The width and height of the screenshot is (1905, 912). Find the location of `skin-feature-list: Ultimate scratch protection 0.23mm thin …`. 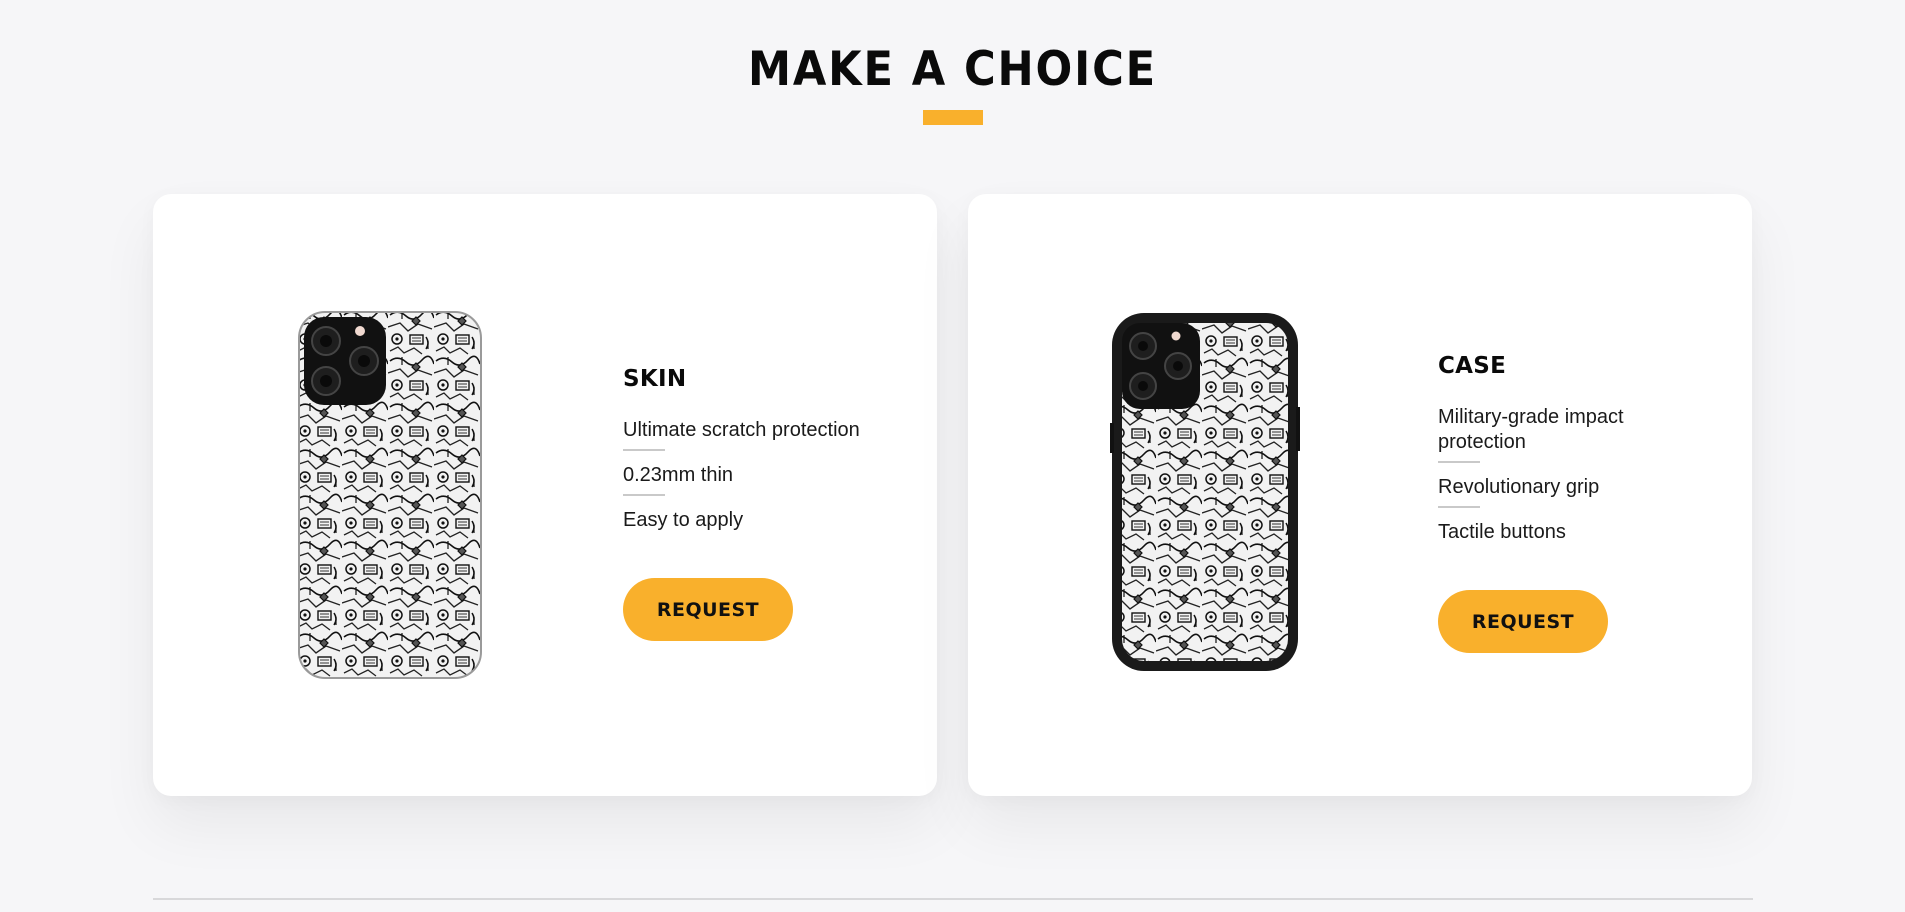

skin-feature-list: Ultimate scratch protection 0.23mm thin … is located at coordinates (758, 475).